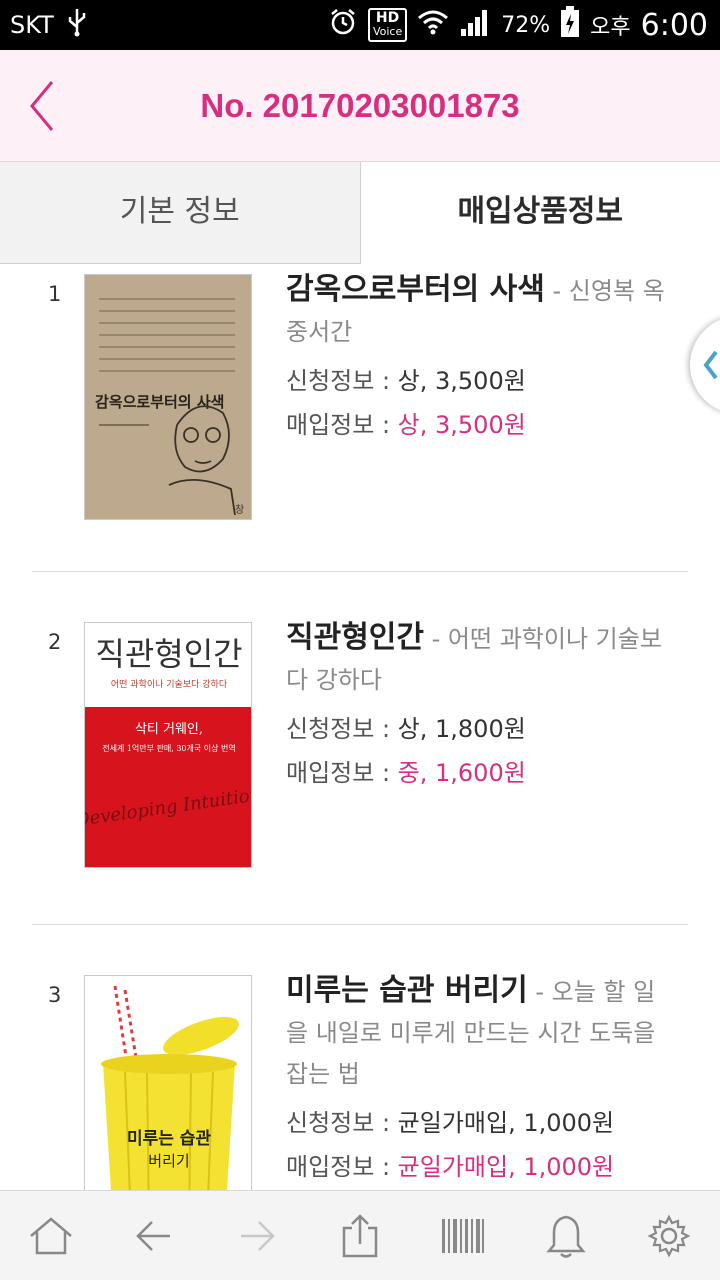 Image resolution: width=720 pixels, height=1280 pixels. What do you see at coordinates (32, 25) in the screenshot?
I see `carrier-label: SKT` at bounding box center [32, 25].